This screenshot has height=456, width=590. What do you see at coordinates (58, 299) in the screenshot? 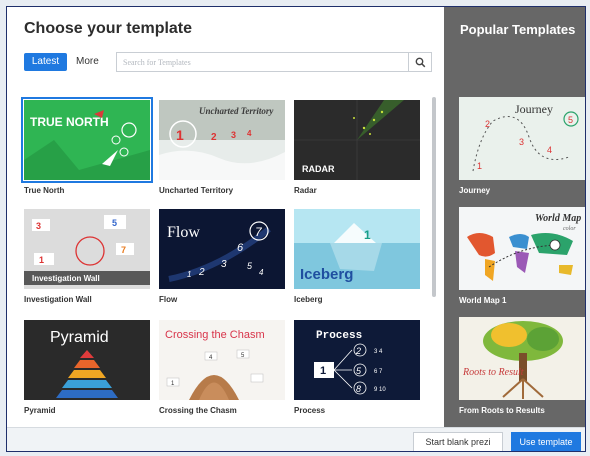
I see `template-label: Investigation Wall` at bounding box center [58, 299].